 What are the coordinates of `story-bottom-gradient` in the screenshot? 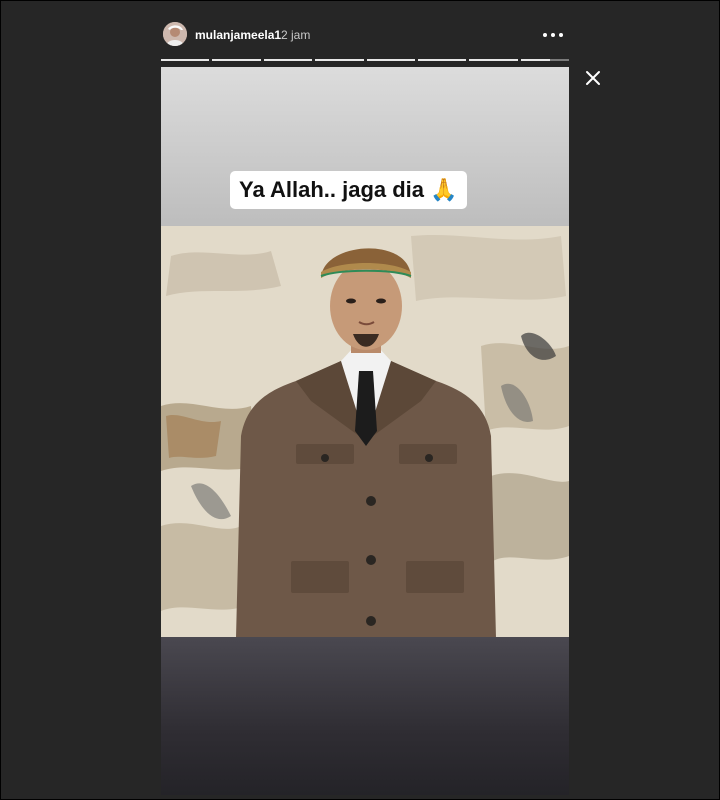 It's located at (365, 716).